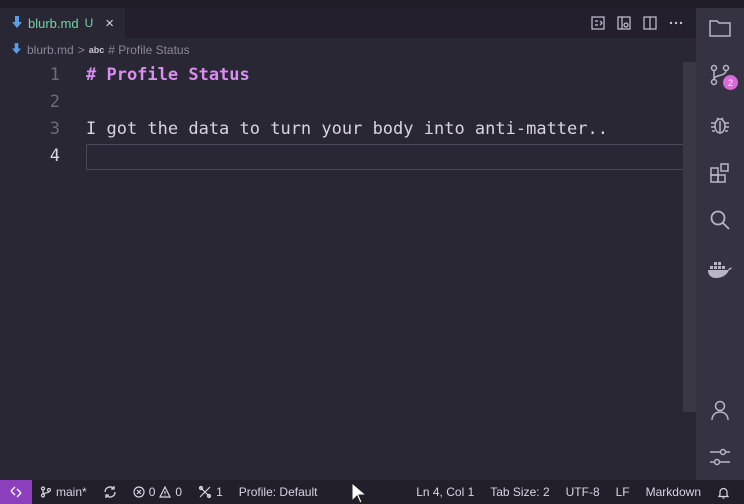 This screenshot has height=504, width=744. What do you see at coordinates (673, 492) in the screenshot?
I see `language-mode: Markdown` at bounding box center [673, 492].